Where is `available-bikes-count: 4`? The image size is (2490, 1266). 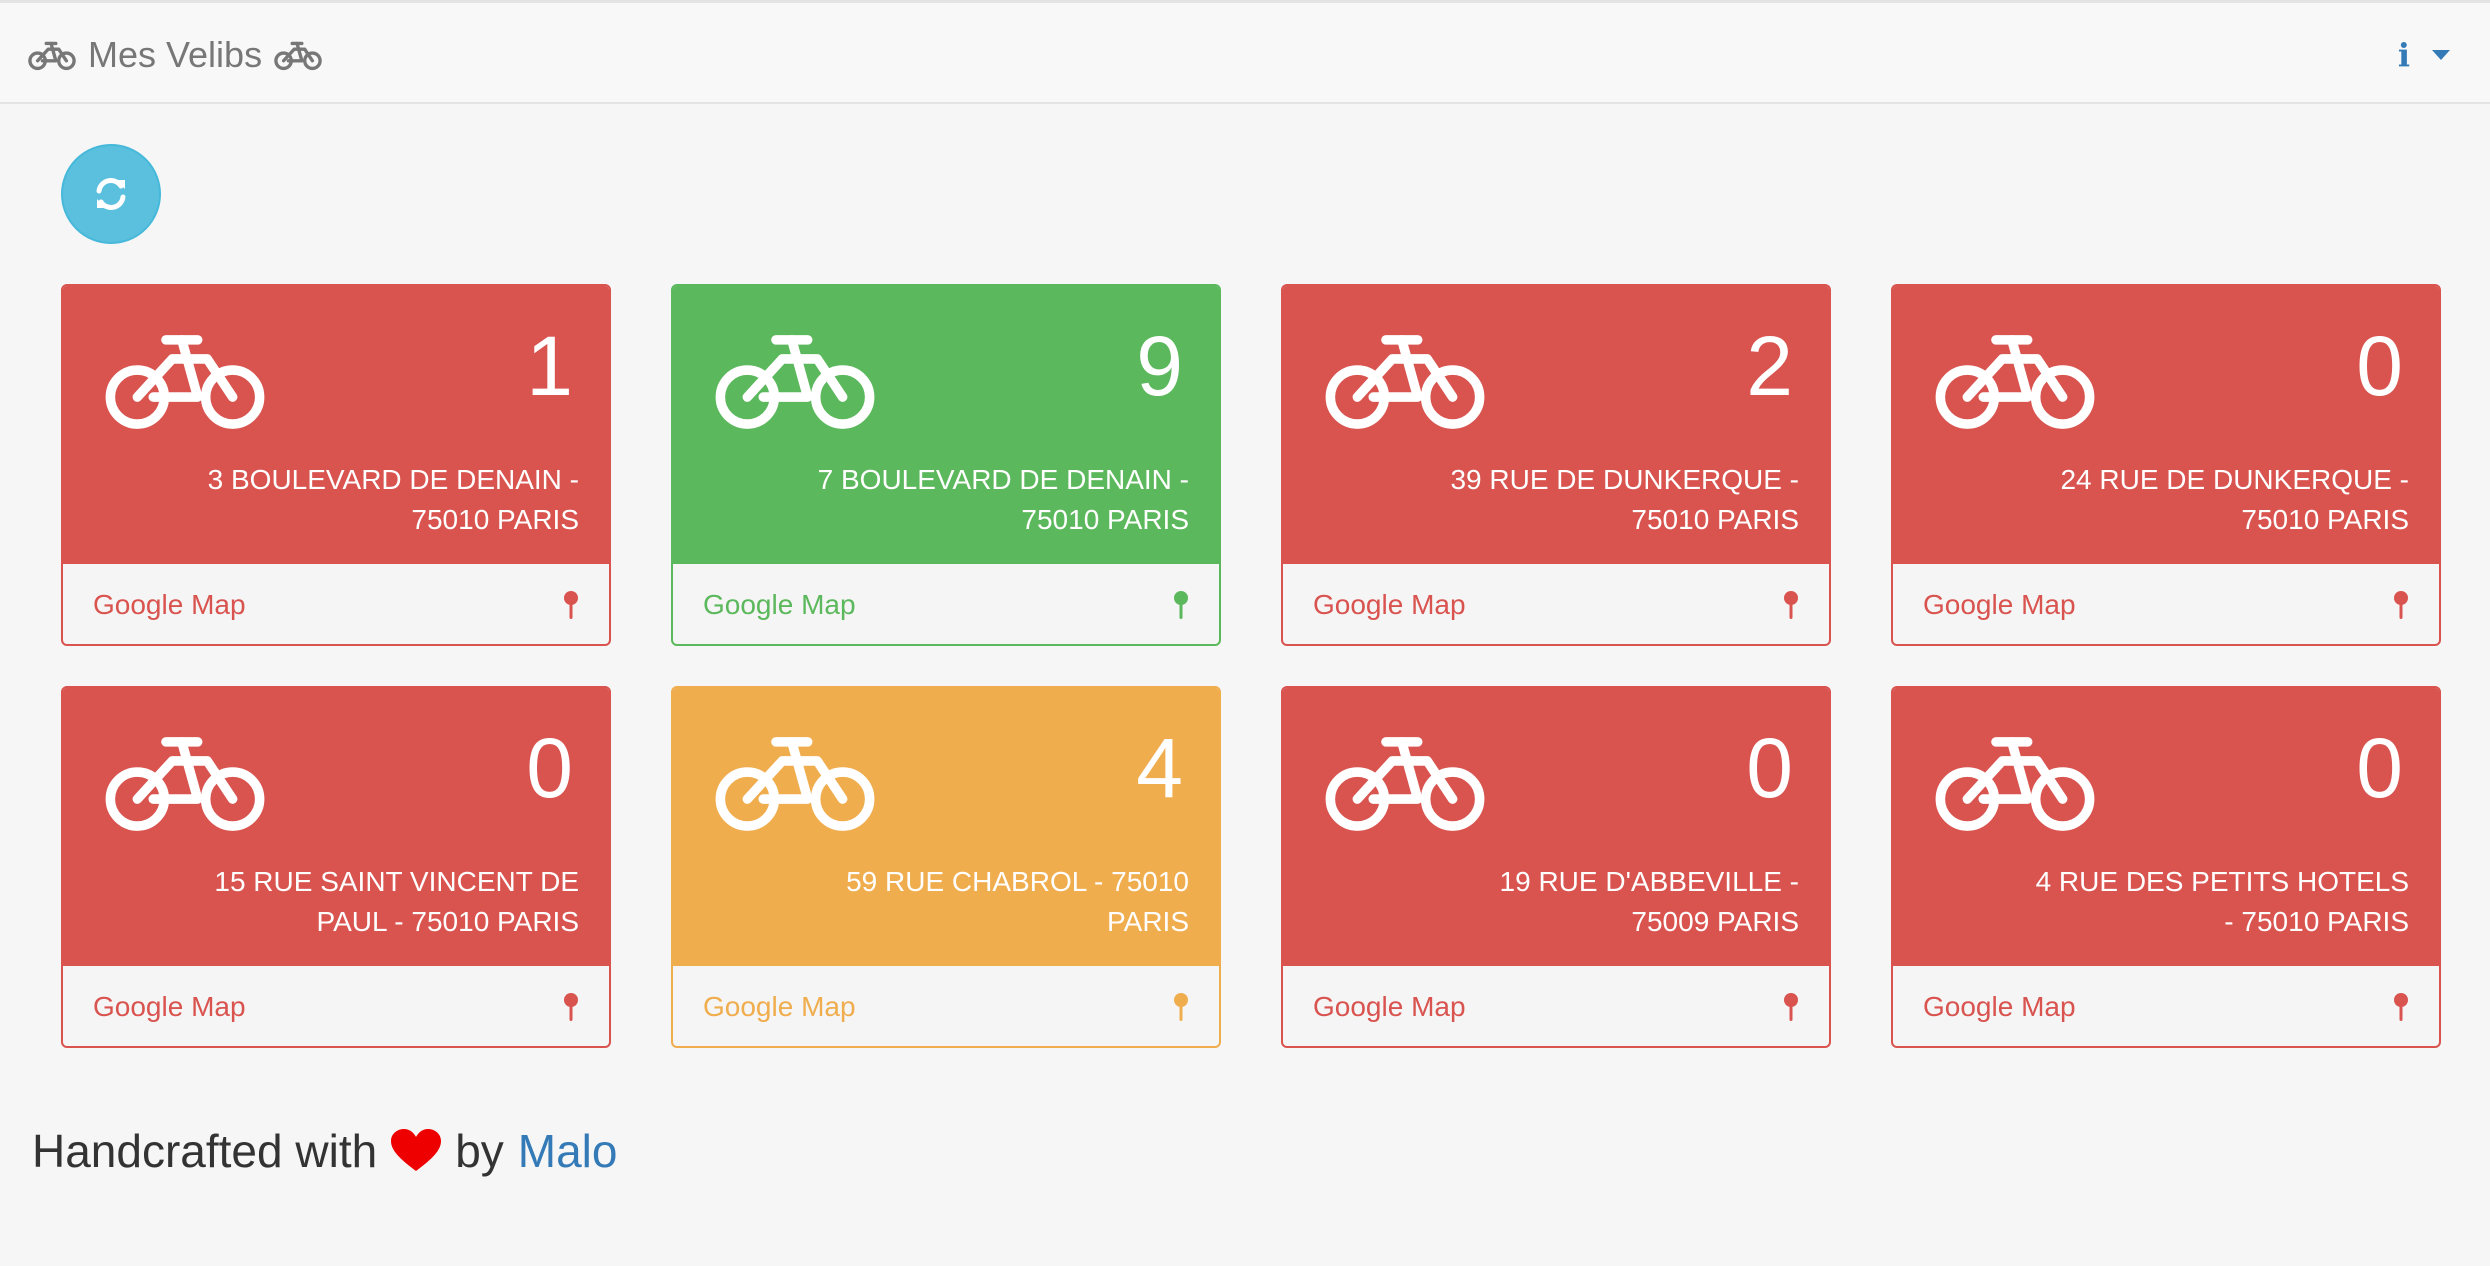
available-bikes-count: 4 is located at coordinates (1159, 768).